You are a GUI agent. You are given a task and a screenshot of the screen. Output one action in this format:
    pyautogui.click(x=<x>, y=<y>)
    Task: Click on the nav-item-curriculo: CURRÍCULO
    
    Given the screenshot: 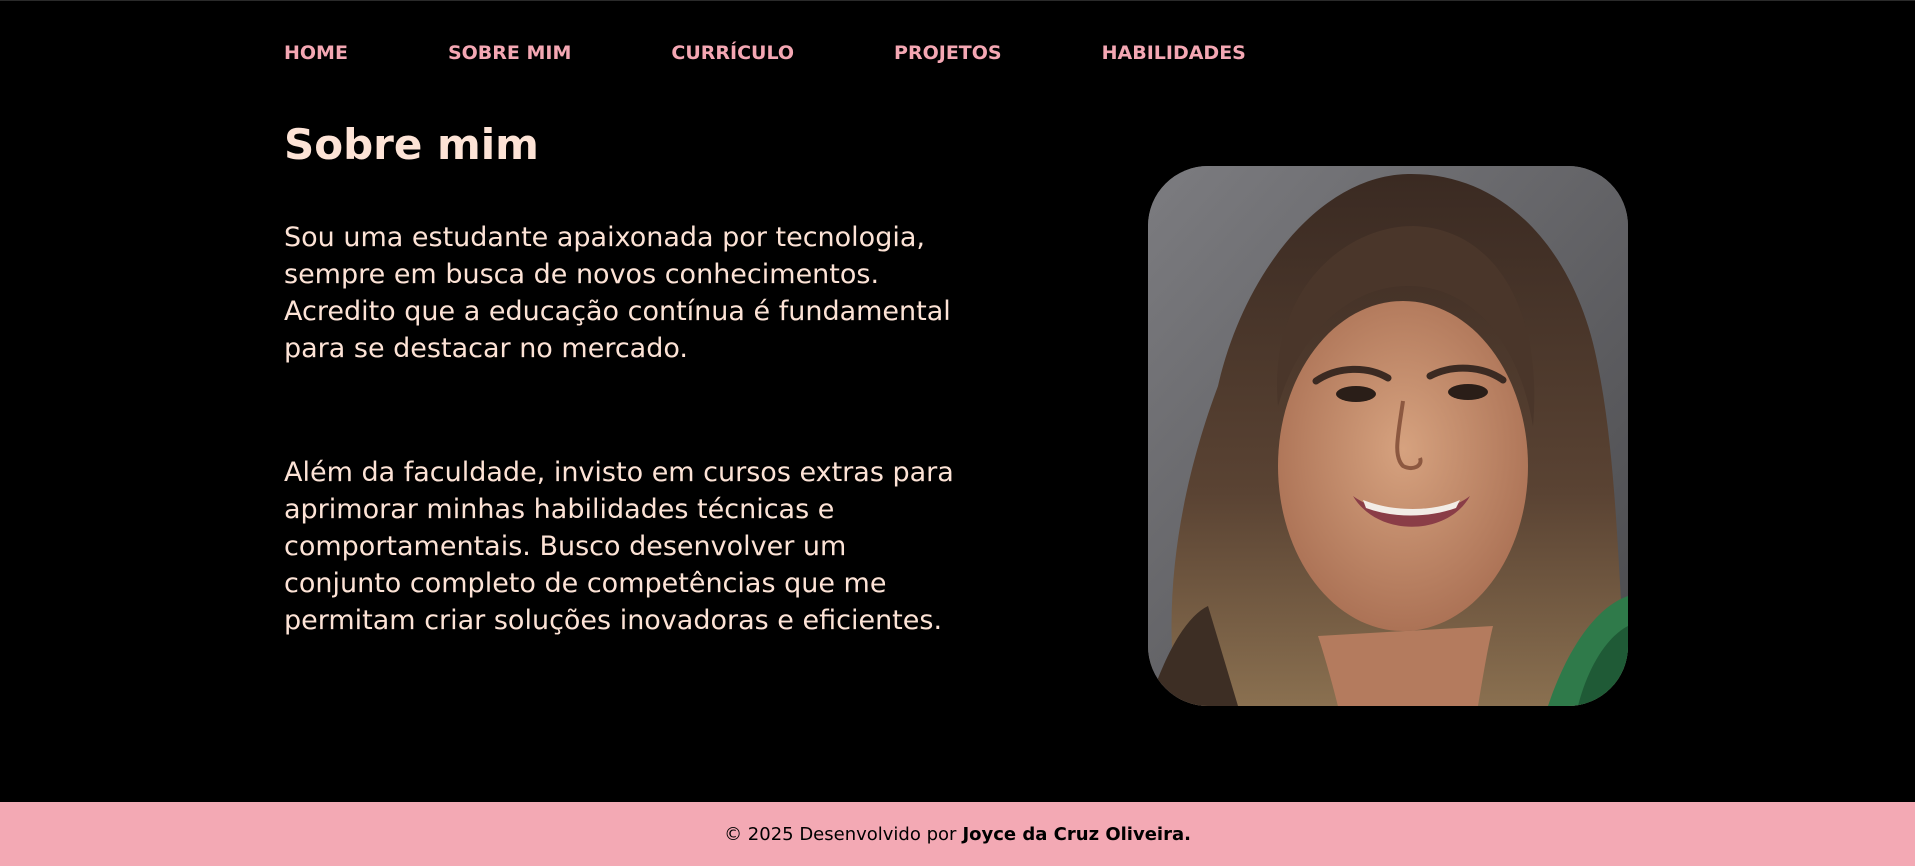 What is the action you would take?
    pyautogui.click(x=732, y=53)
    